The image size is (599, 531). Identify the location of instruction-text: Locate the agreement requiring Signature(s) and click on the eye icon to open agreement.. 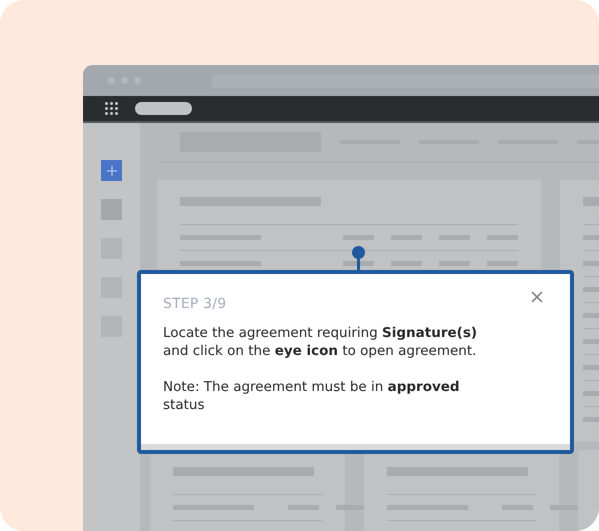
(320, 342).